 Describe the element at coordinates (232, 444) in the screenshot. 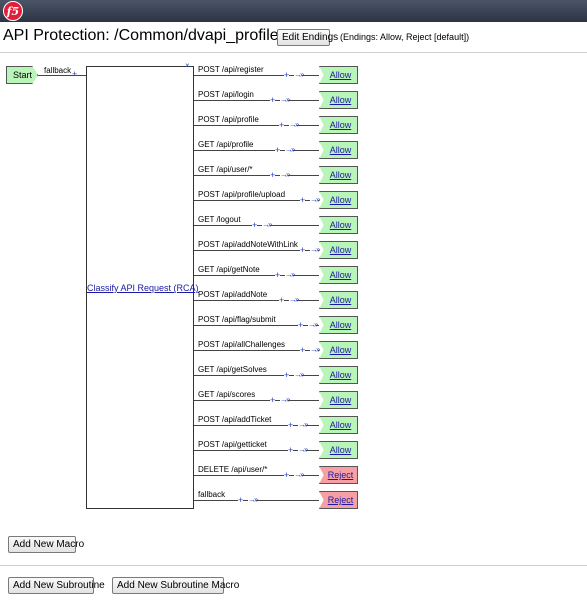

I see `branch-label: POST /api/getticket` at that location.